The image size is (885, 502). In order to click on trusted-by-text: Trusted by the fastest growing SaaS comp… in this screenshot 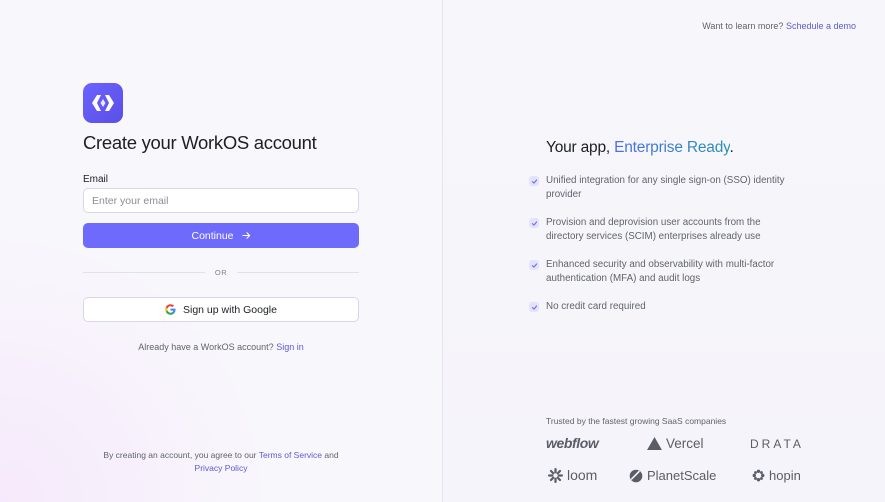, I will do `click(636, 421)`.